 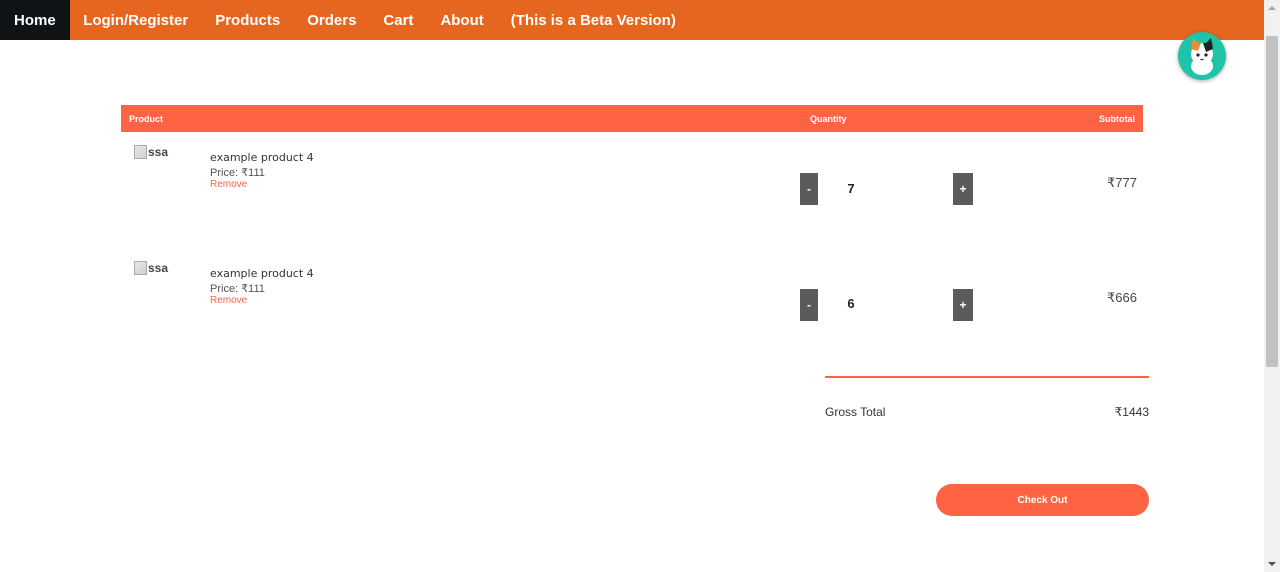 What do you see at coordinates (398, 20) in the screenshot?
I see `nav-cart: Cart` at bounding box center [398, 20].